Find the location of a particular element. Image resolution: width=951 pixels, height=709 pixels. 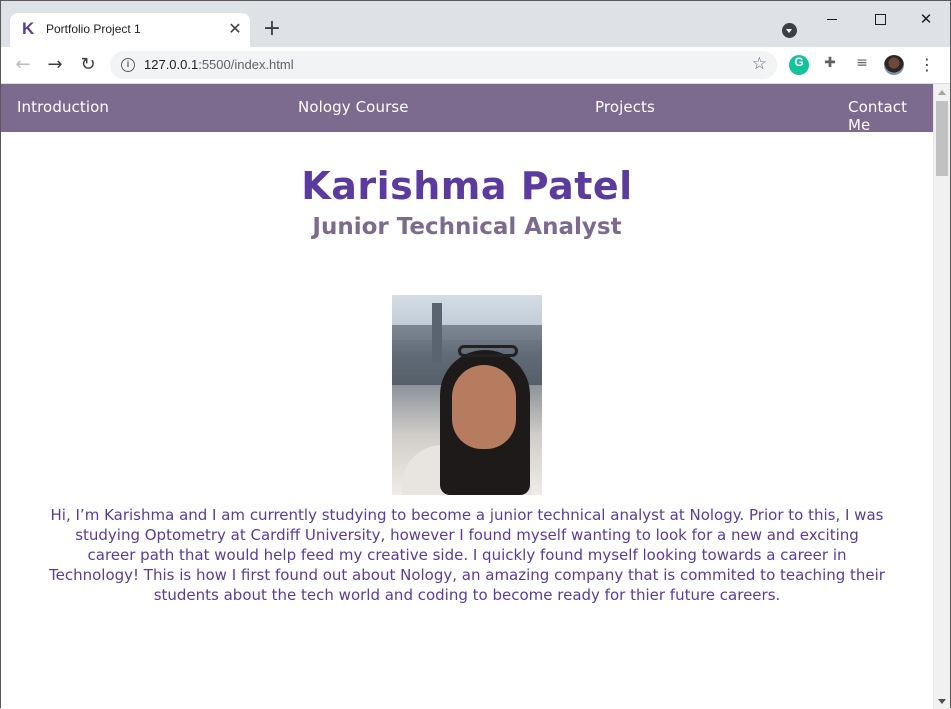

photo-glasses is located at coordinates (488, 351).